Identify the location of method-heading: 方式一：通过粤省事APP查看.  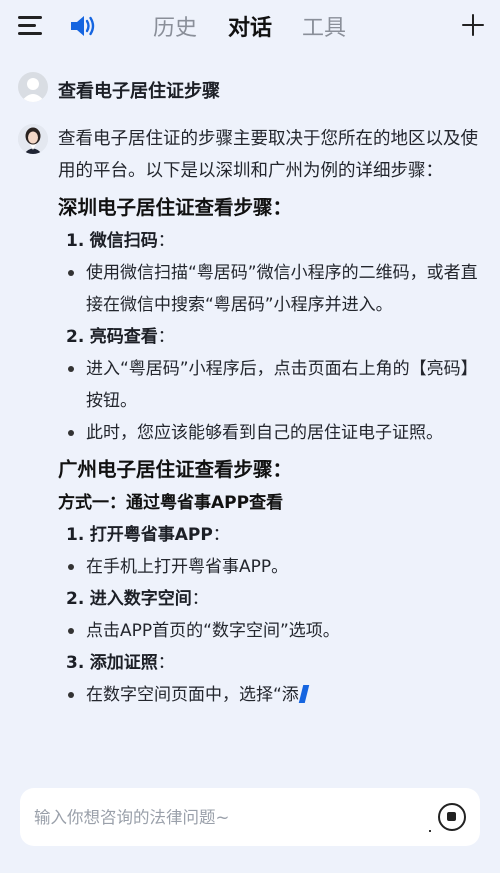
(171, 503).